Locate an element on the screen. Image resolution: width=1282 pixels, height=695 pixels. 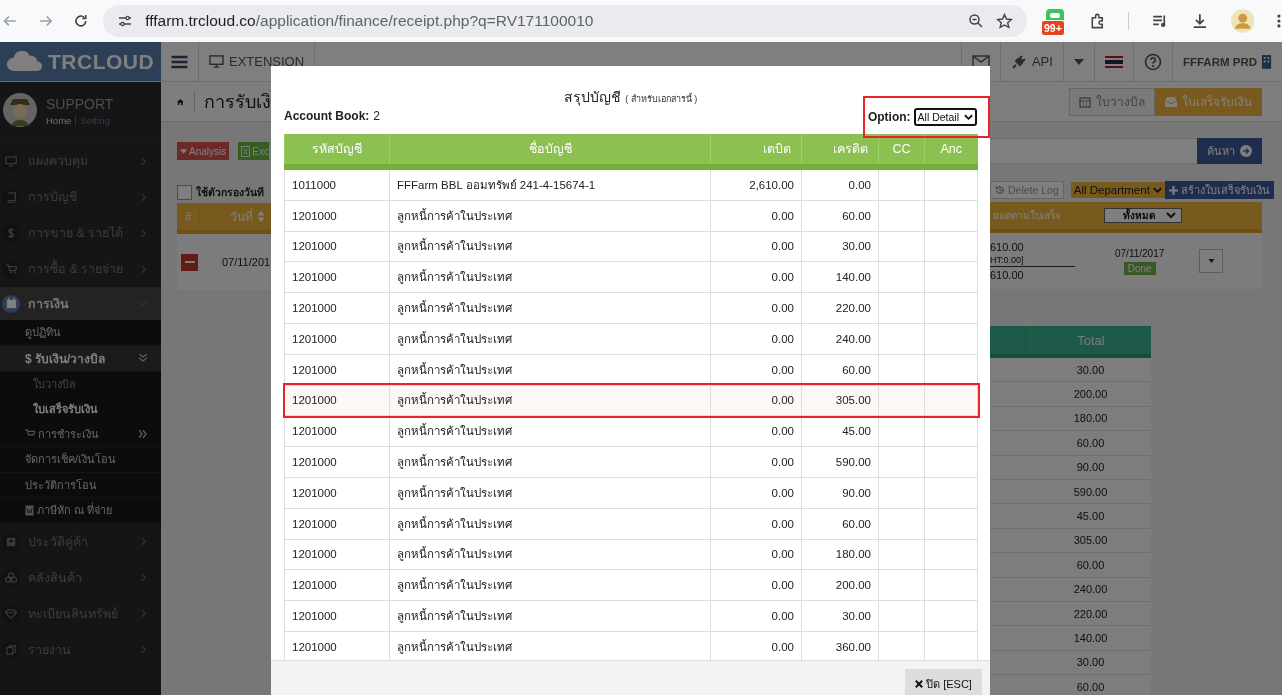
menu-icon is located at coordinates (1279, 21).